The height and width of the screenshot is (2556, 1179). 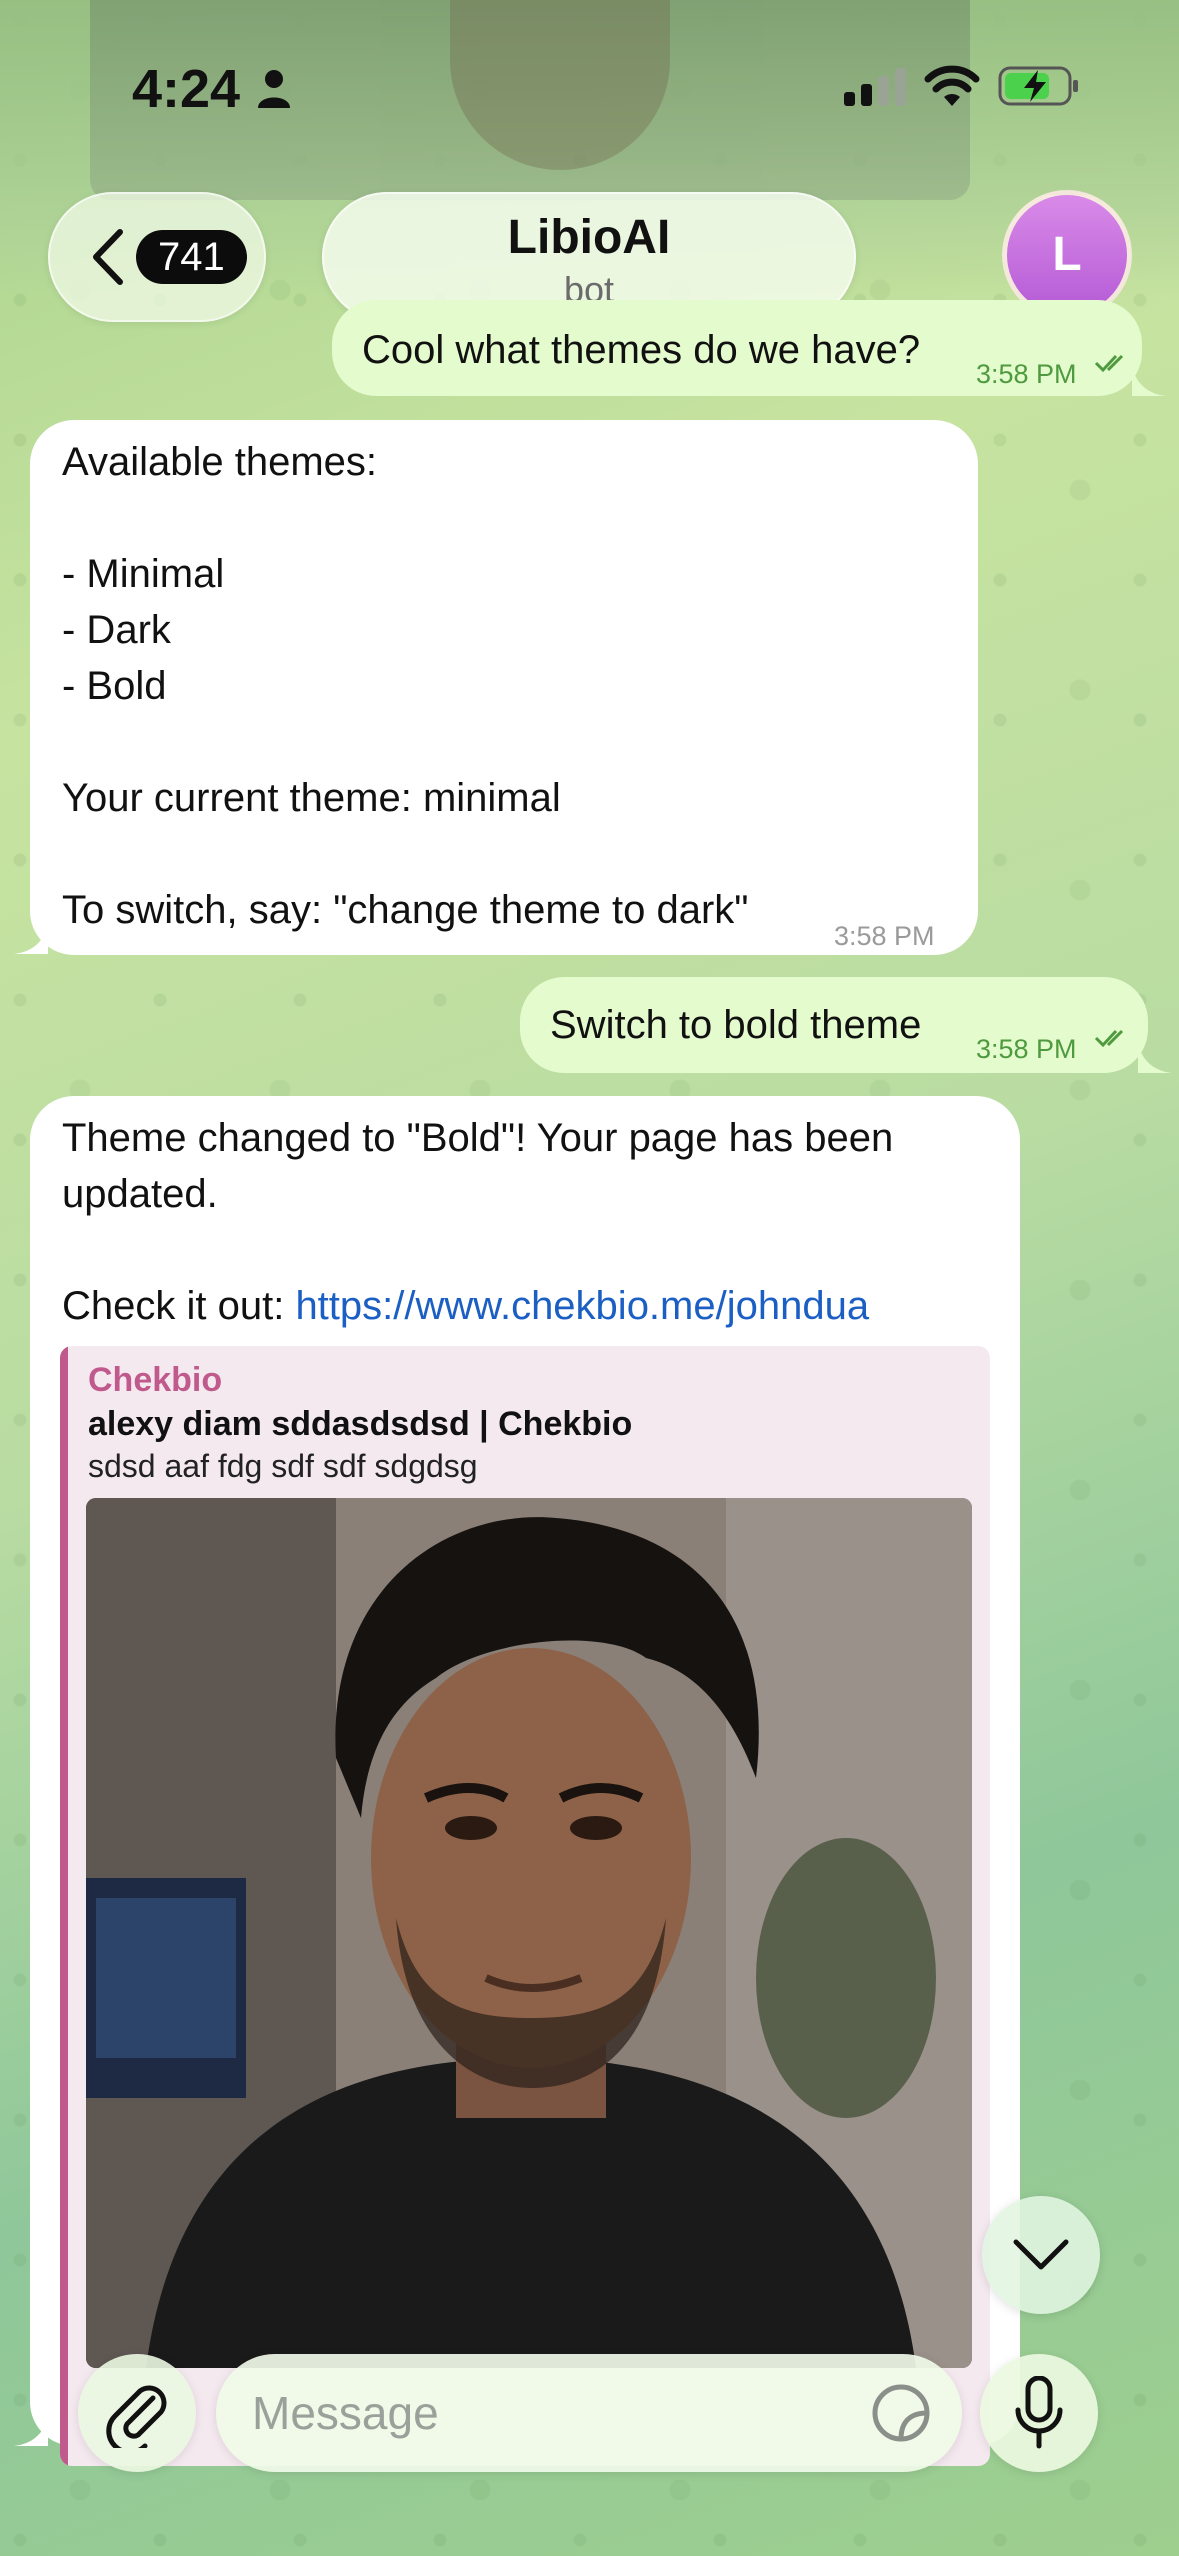 I want to click on preview-description: sdsd aaf fdg sdf sdf sdgdsg, so click(x=283, y=1466).